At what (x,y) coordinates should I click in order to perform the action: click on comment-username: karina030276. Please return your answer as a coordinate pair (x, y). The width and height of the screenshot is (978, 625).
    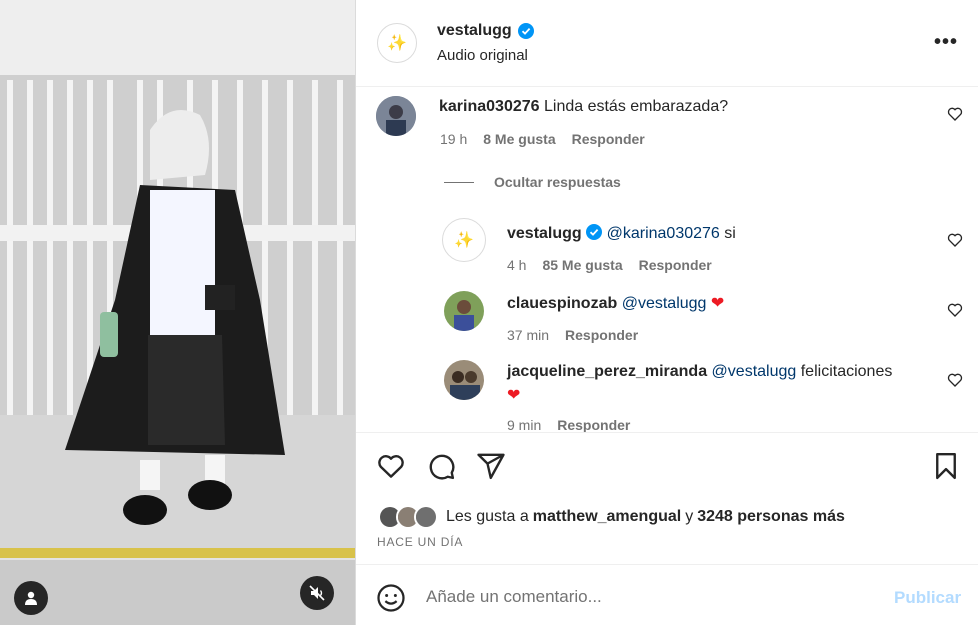
    Looking at the image, I should click on (489, 106).